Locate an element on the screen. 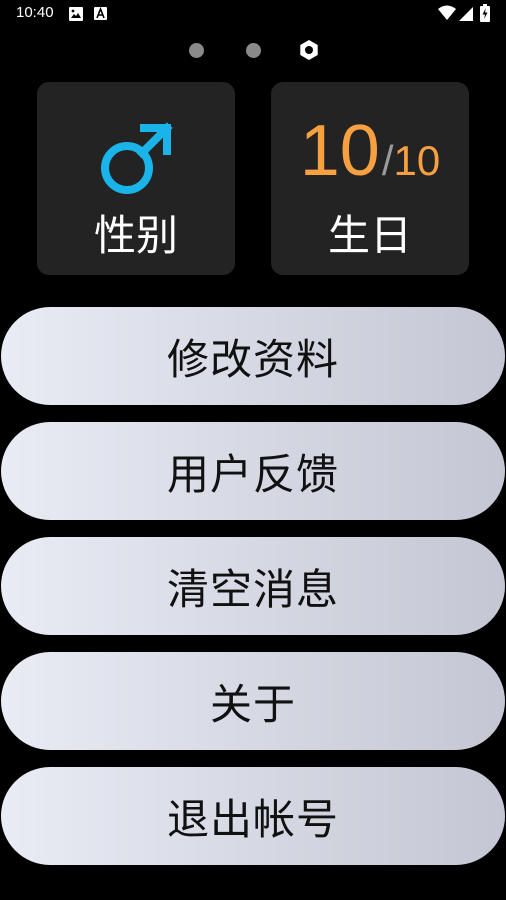 This screenshot has height=900, width=506. birthday-card: 10/10 生日 is located at coordinates (370, 178).